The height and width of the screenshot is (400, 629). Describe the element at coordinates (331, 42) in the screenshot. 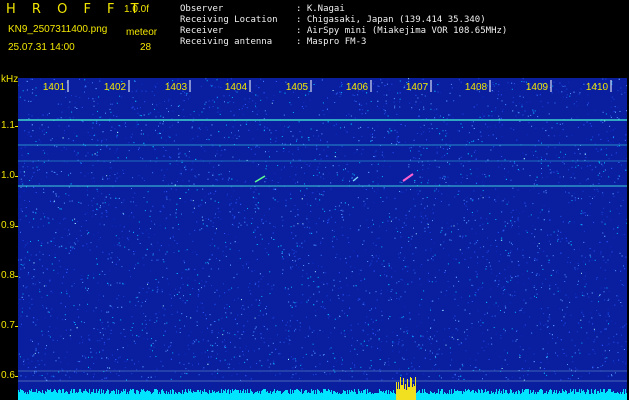

I see `info-value-antenna: : Maspro FM-3` at that location.